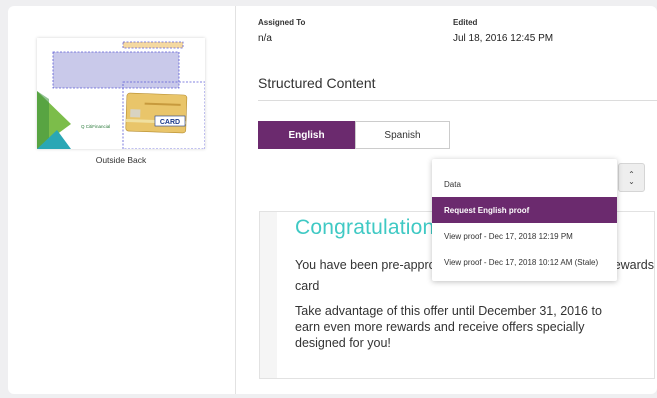 Image resolution: width=657 pixels, height=398 pixels. Describe the element at coordinates (307, 286) in the screenshot. I see `preview-line-2: card` at that location.